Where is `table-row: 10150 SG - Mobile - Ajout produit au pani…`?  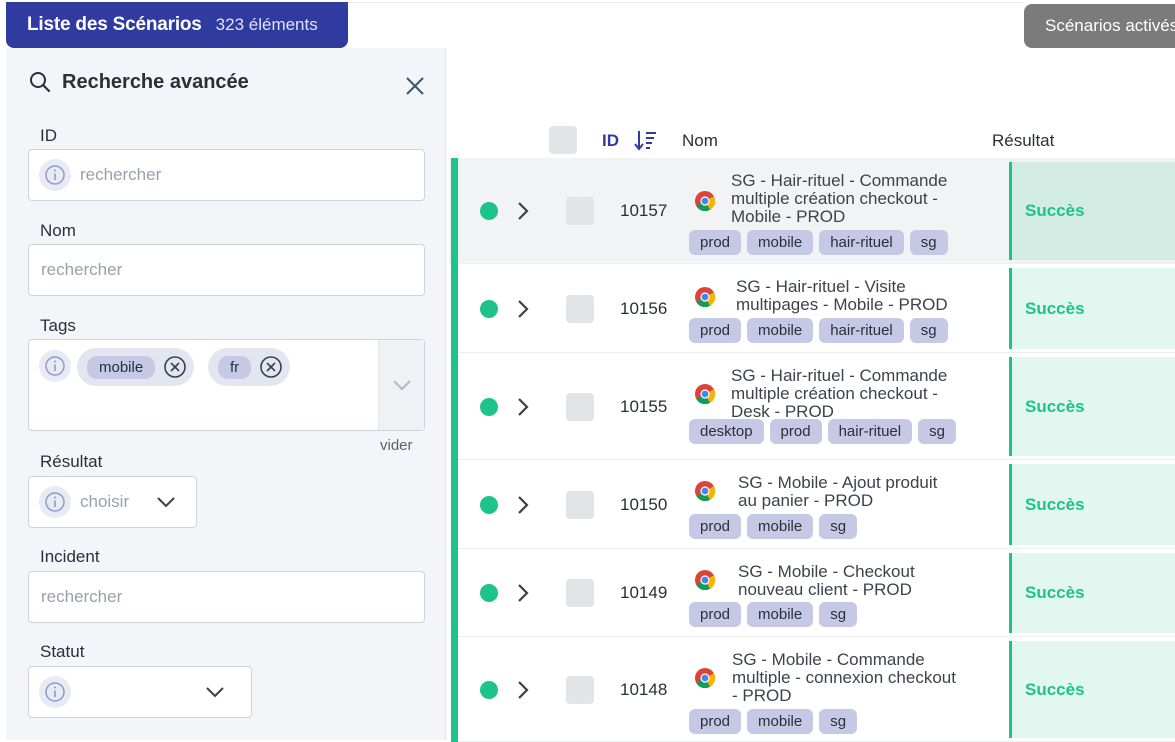 table-row: 10150 SG - Mobile - Ajout produit au pani… is located at coordinates (812, 504).